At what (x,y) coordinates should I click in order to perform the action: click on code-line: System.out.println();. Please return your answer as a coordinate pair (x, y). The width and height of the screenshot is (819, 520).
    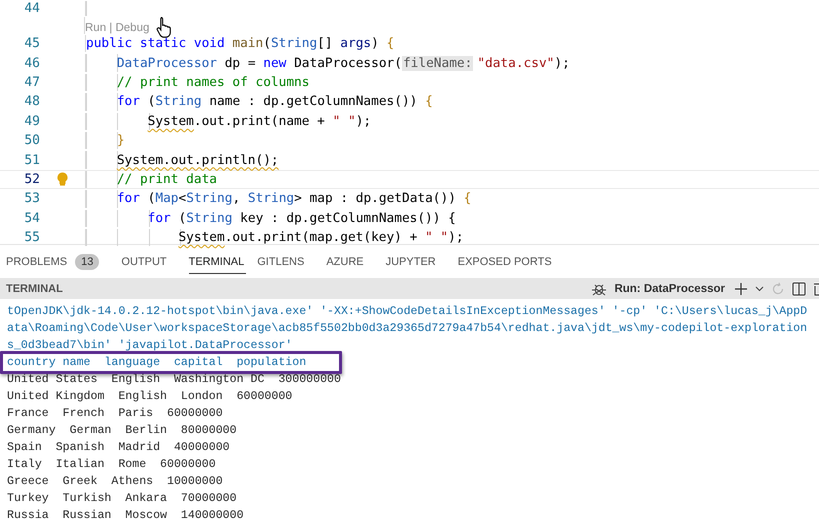
    Looking at the image, I should click on (197, 160).